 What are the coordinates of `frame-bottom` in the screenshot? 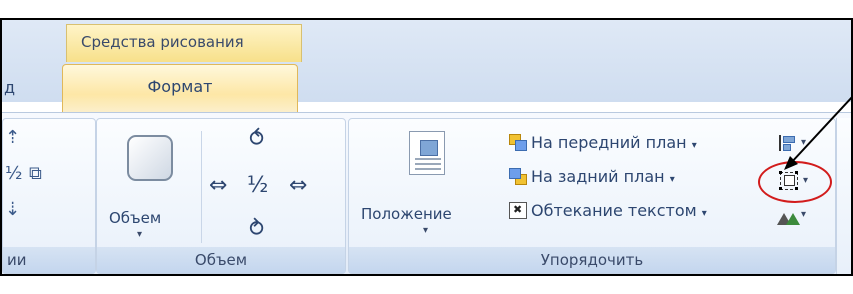 It's located at (426, 275).